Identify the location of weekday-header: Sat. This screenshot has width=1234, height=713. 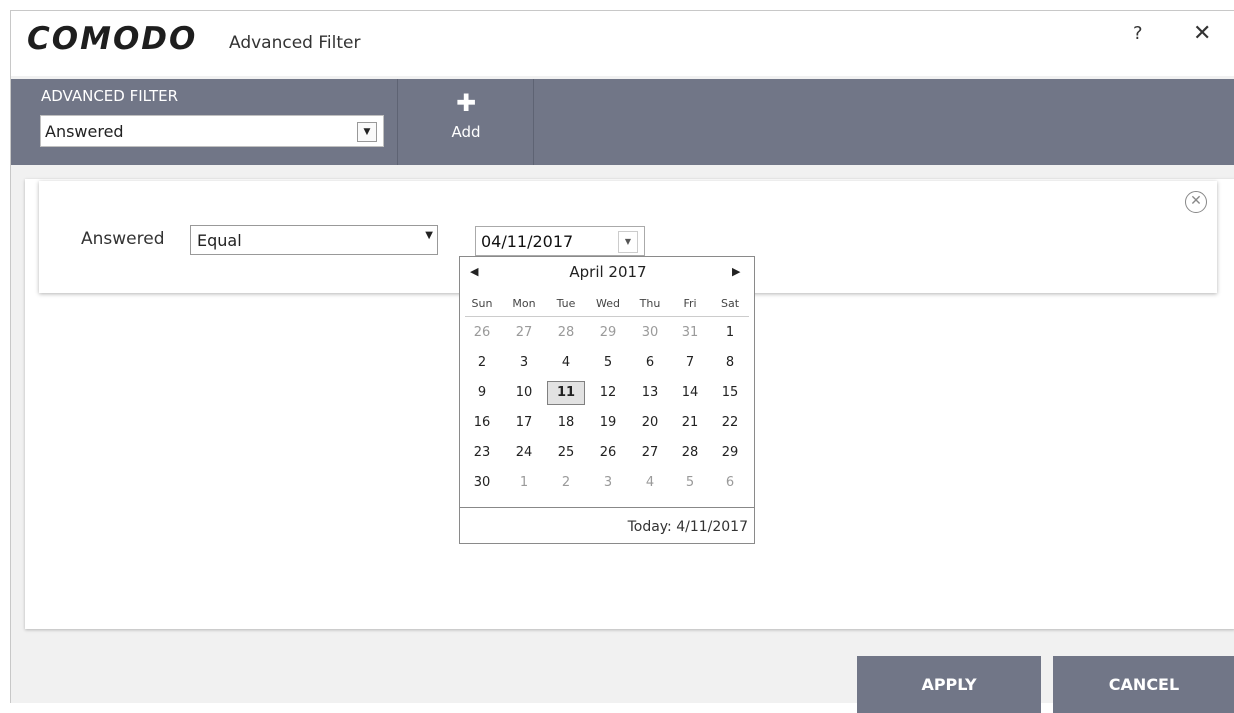
(730, 303).